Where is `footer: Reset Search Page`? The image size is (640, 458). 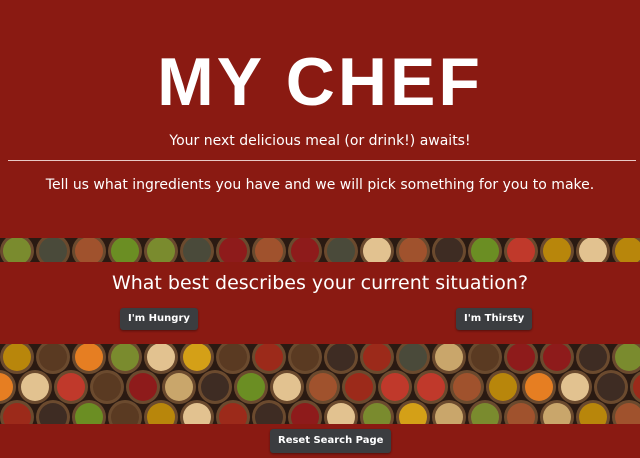
footer: Reset Search Page is located at coordinates (320, 441).